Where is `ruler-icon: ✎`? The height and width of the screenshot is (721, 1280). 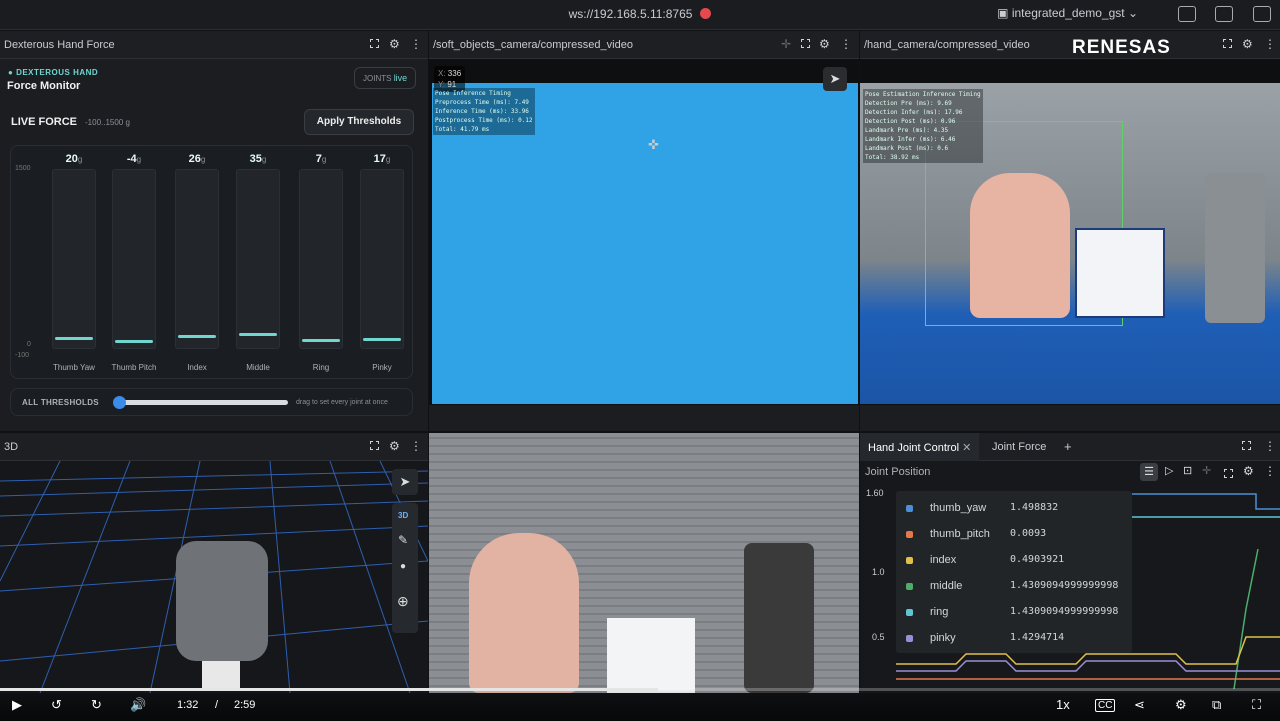 ruler-icon: ✎ is located at coordinates (403, 540).